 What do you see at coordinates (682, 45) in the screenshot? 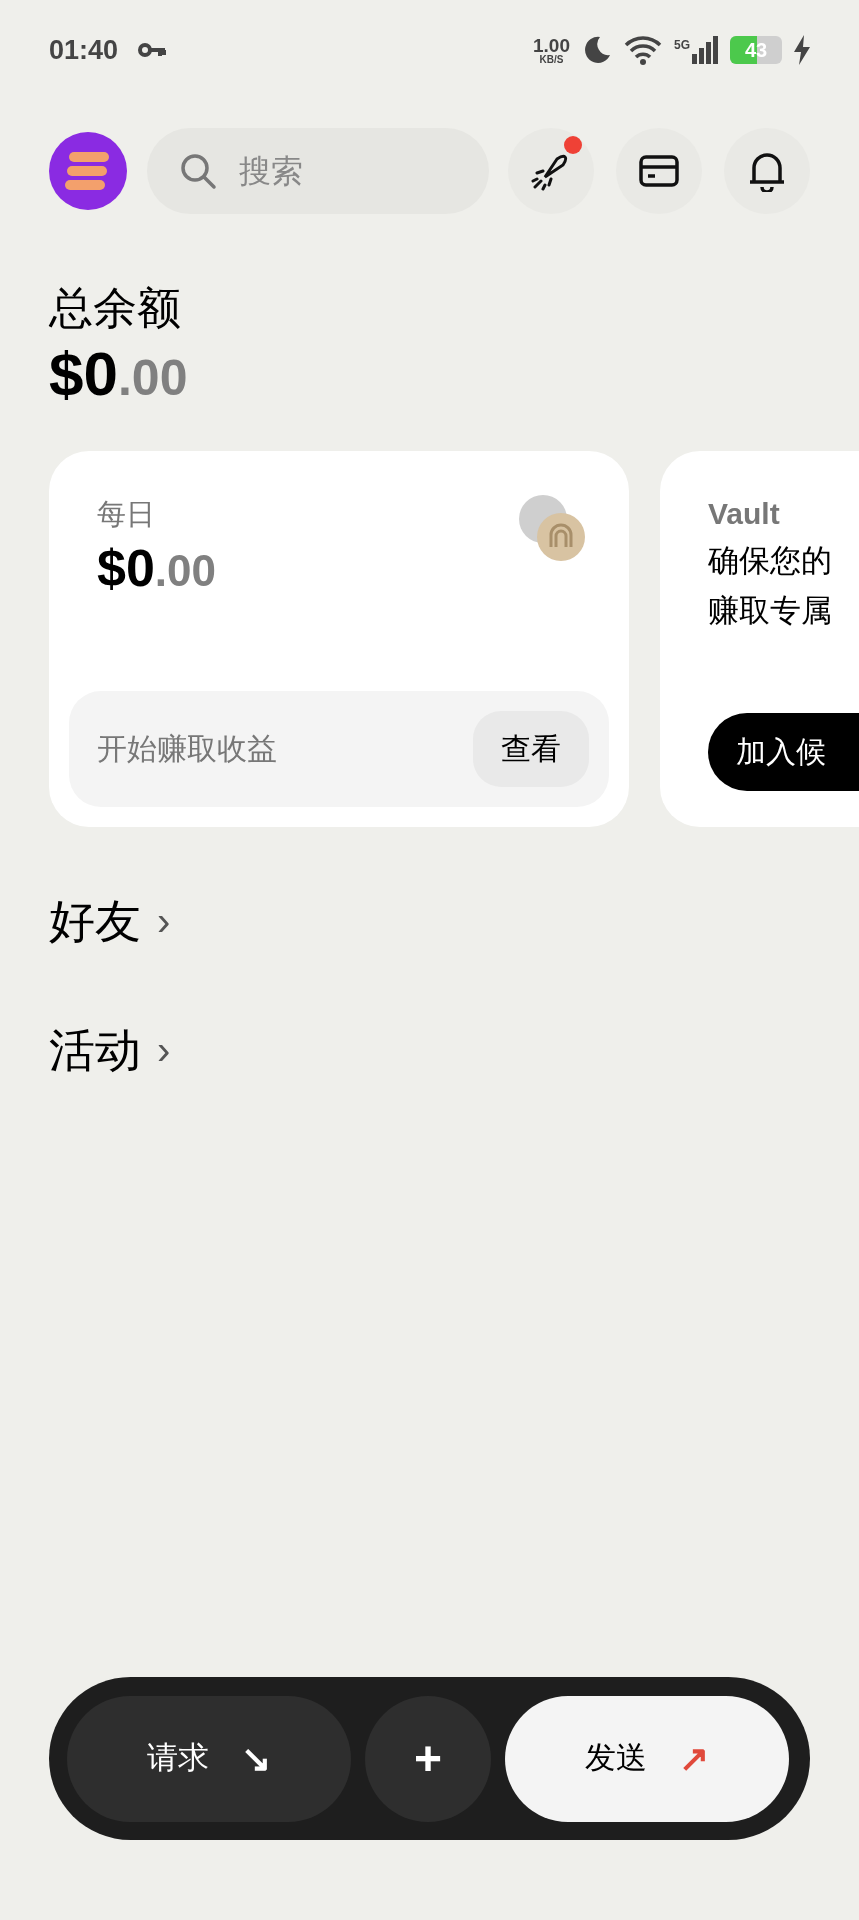
I see `network-type: 5G` at bounding box center [682, 45].